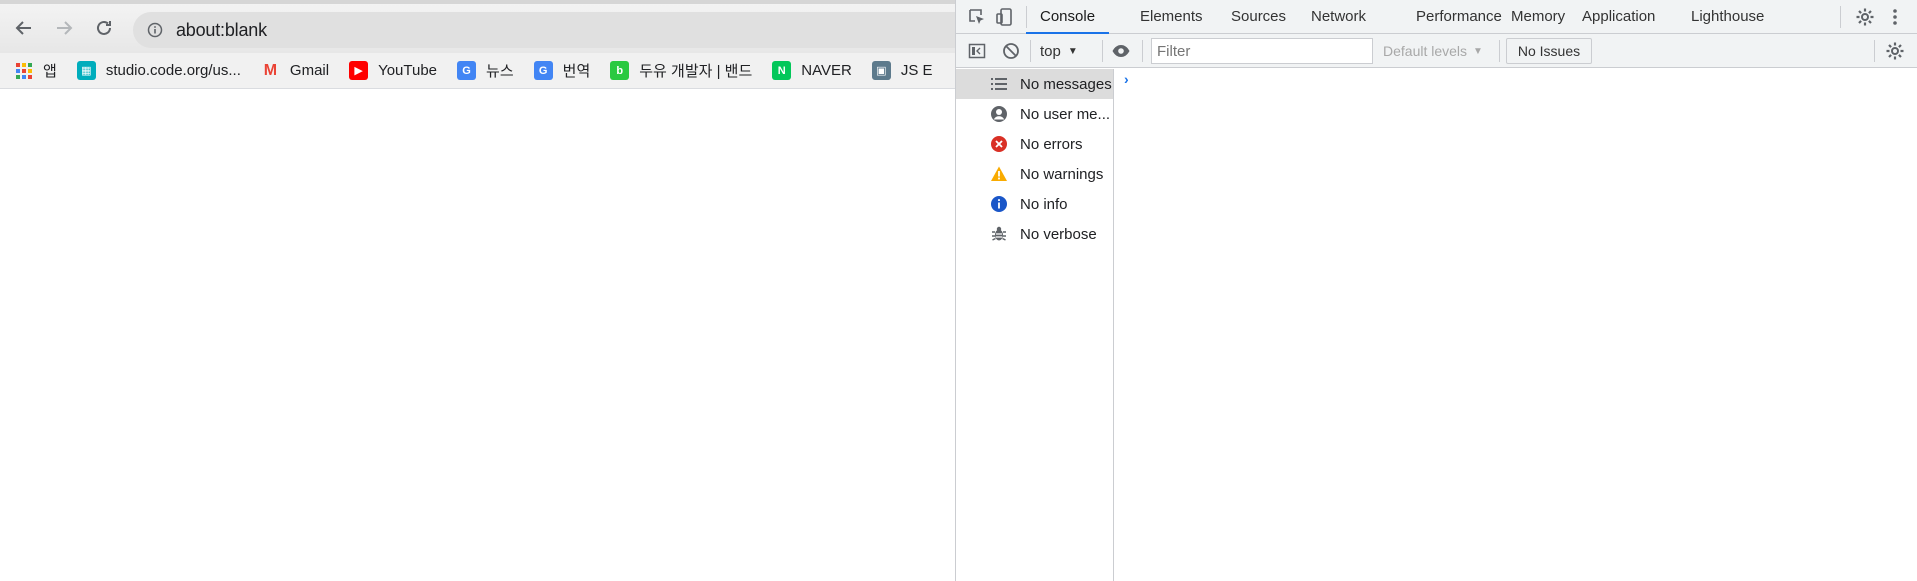 The height and width of the screenshot is (581, 1917). I want to click on list-icon, so click(999, 84).